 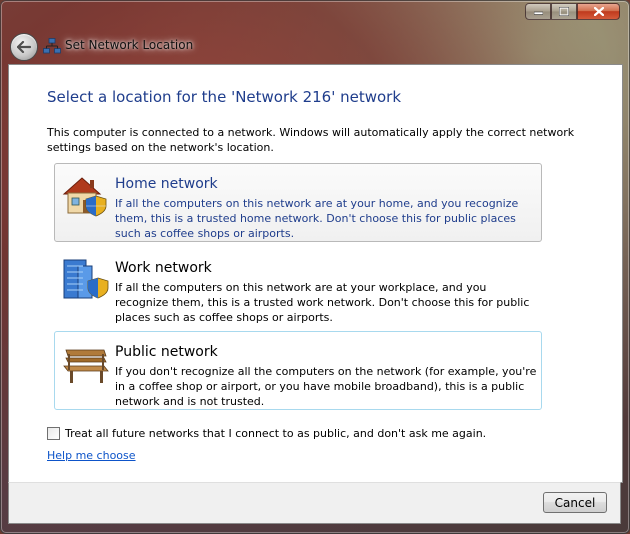 I want to click on back-button, so click(x=24, y=47).